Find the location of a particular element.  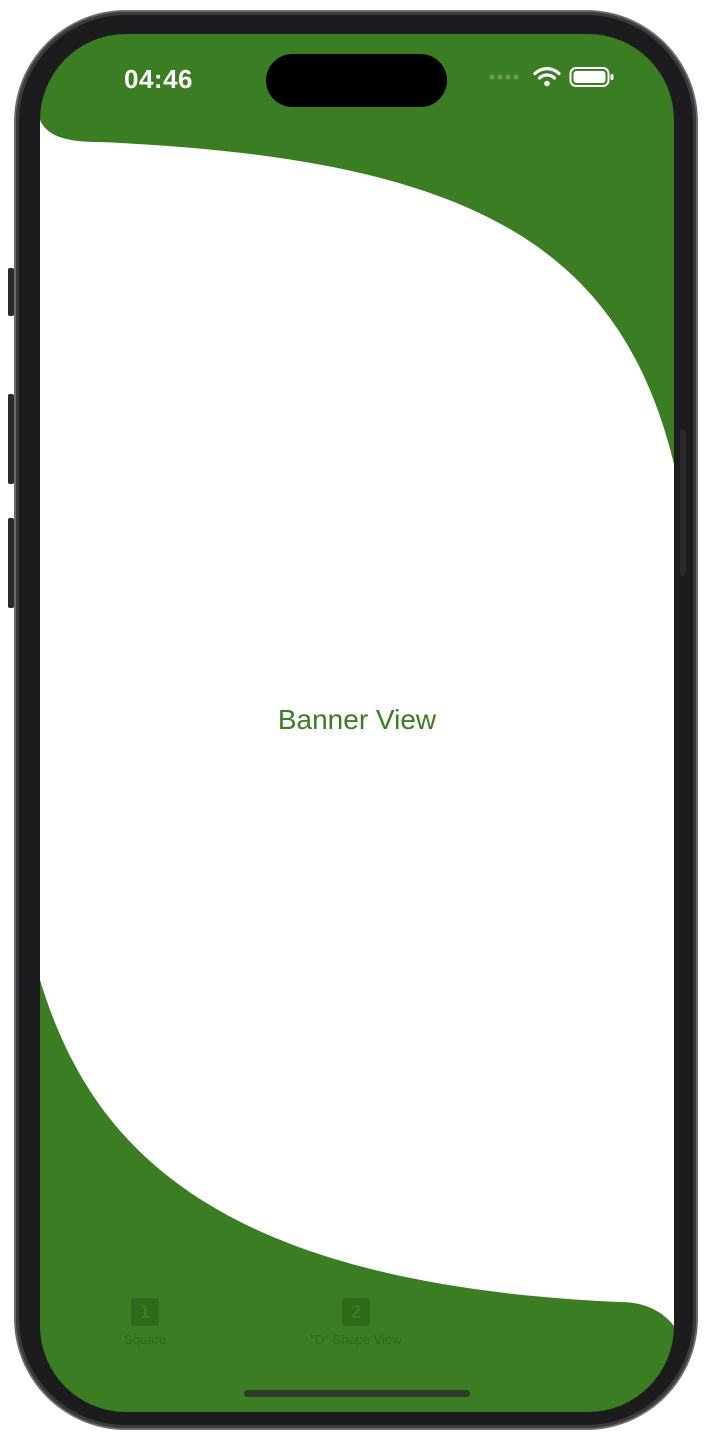

tab-square: 1 Square is located at coordinates (145, 1322).